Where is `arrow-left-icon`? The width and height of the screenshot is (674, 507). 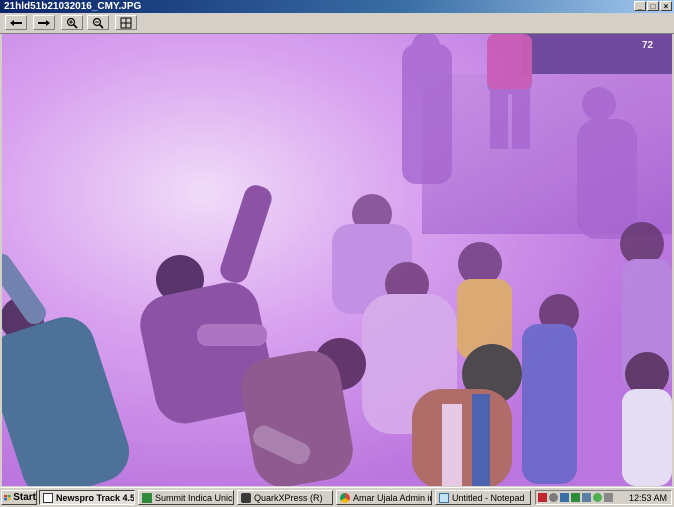
arrow-left-icon is located at coordinates (16, 22).